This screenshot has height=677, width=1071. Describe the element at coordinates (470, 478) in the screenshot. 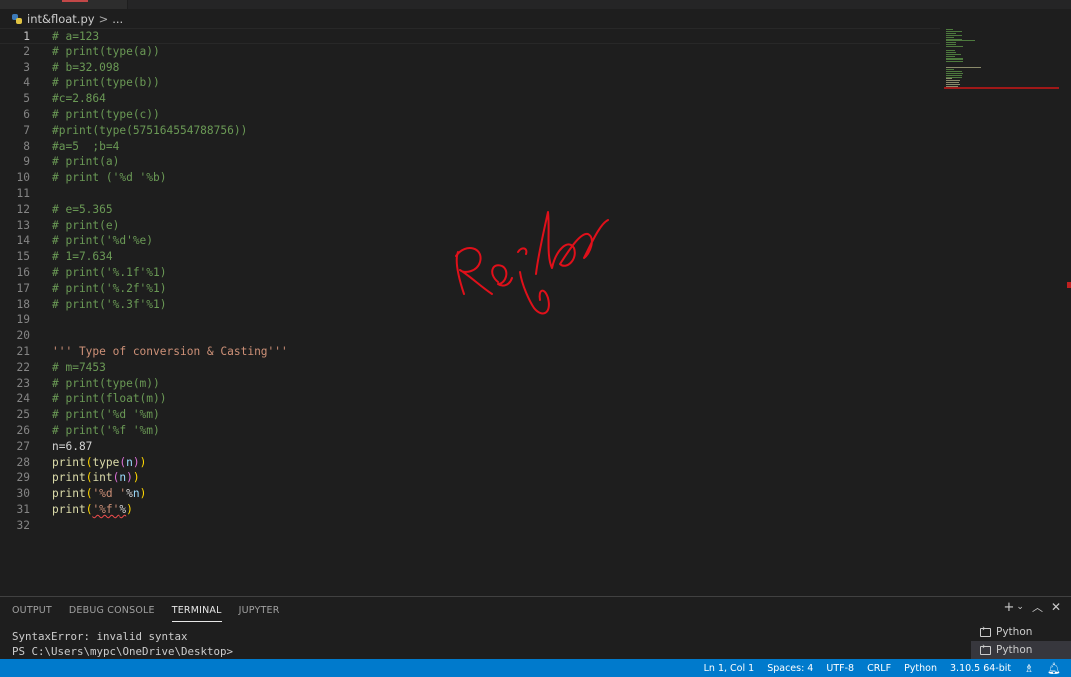

I see `code-line: 29 print(int(n))` at that location.